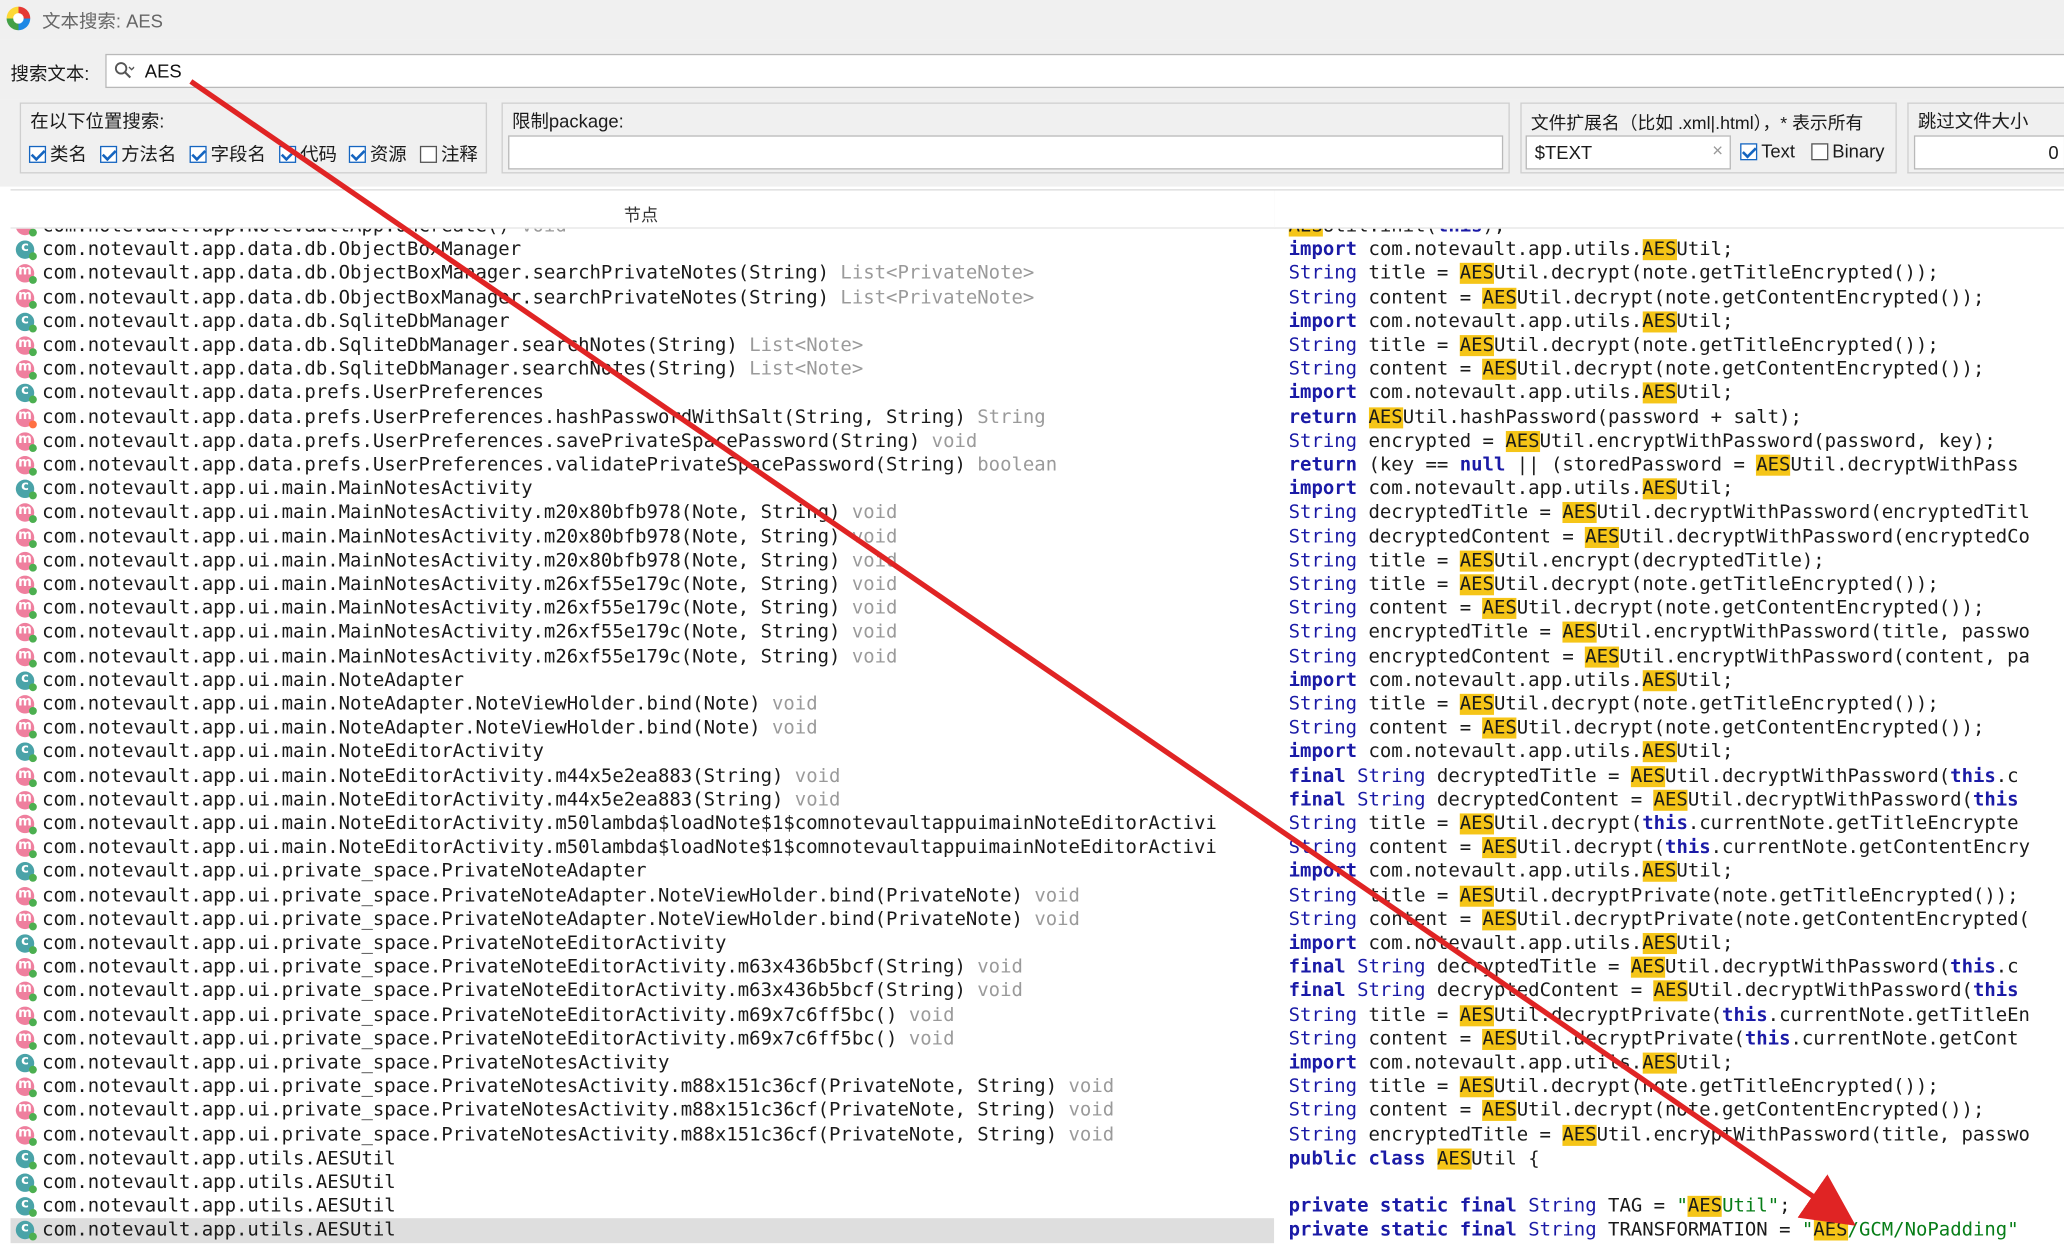  What do you see at coordinates (448, 154) in the screenshot?
I see `scope-comment-checkbox: 注释` at bounding box center [448, 154].